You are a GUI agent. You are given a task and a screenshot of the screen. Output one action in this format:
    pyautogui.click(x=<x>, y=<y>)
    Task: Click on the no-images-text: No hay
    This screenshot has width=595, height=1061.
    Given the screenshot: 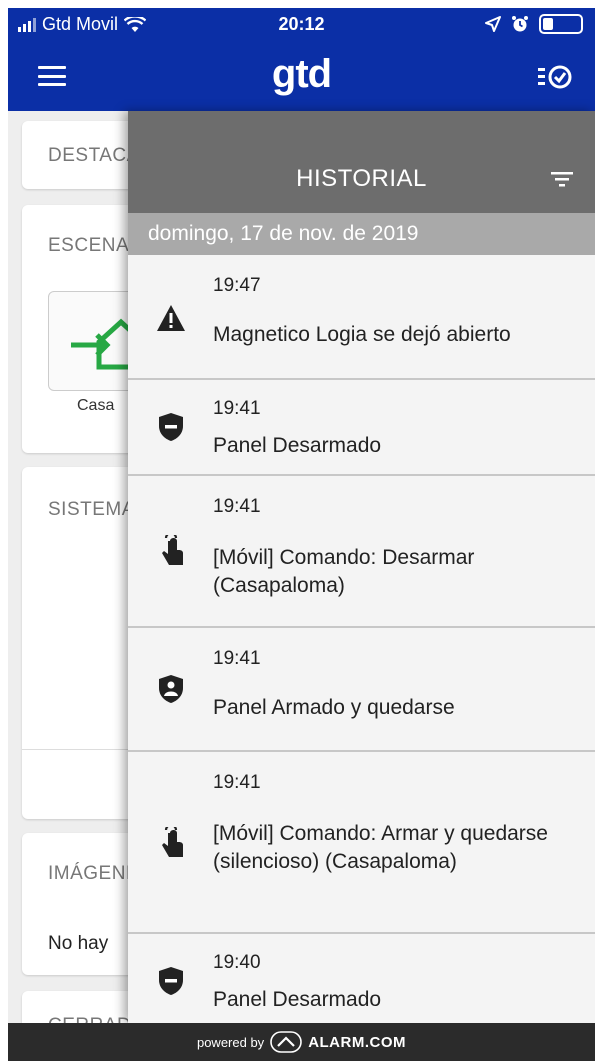 What is the action you would take?
    pyautogui.click(x=78, y=943)
    